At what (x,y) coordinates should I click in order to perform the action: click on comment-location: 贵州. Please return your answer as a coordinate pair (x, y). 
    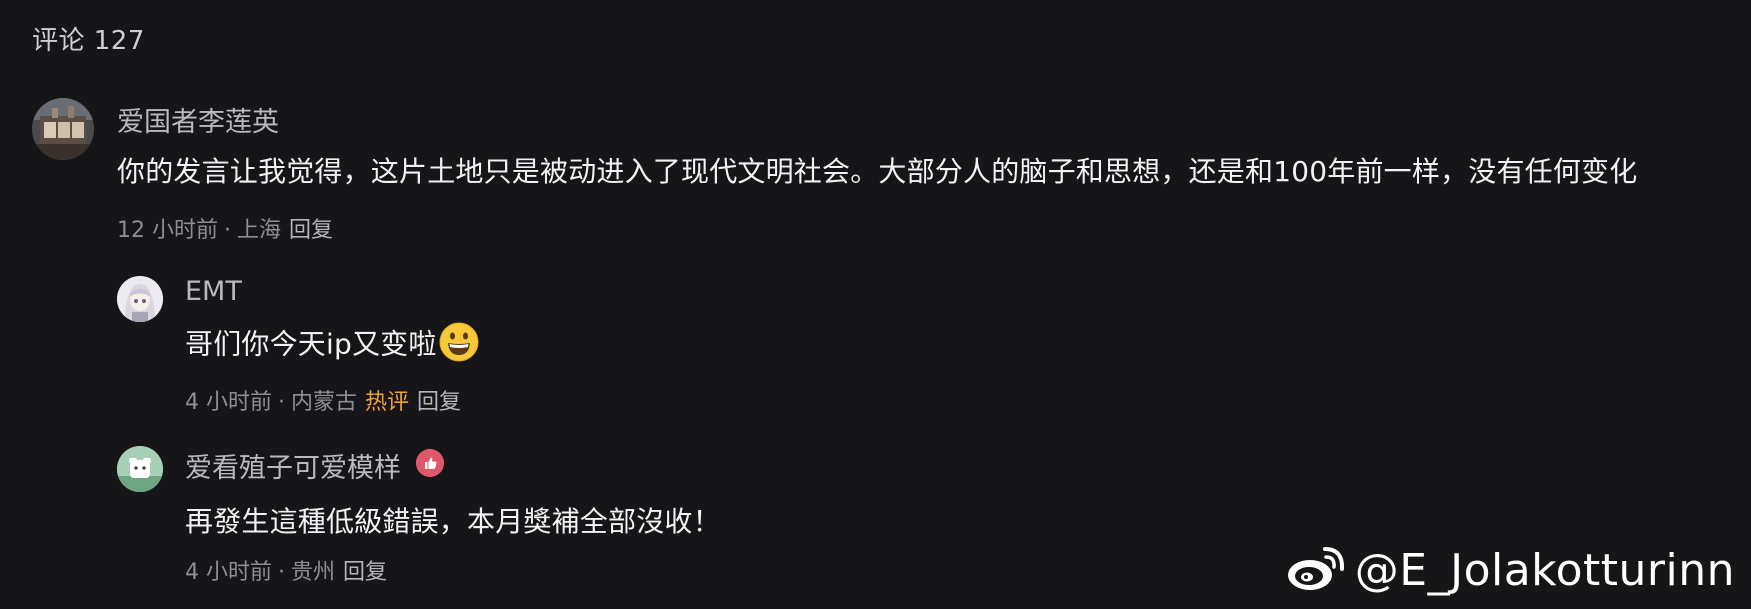
    Looking at the image, I should click on (313, 572).